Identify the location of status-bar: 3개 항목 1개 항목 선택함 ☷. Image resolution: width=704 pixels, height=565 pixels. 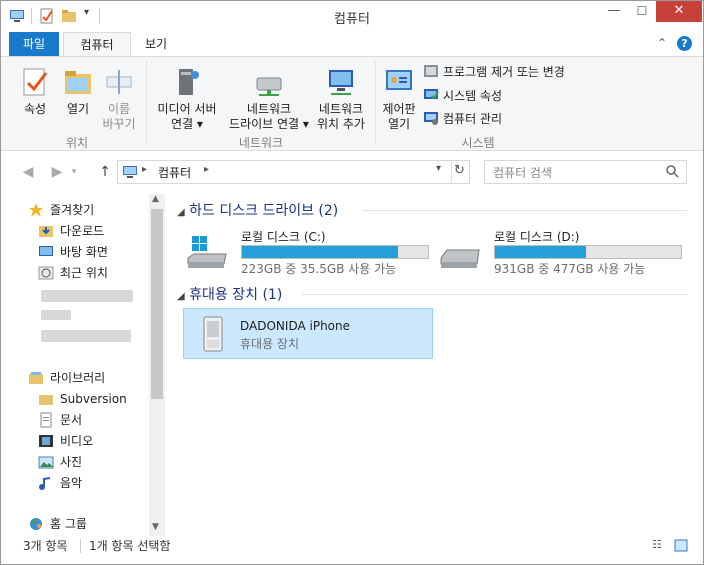
(352, 551).